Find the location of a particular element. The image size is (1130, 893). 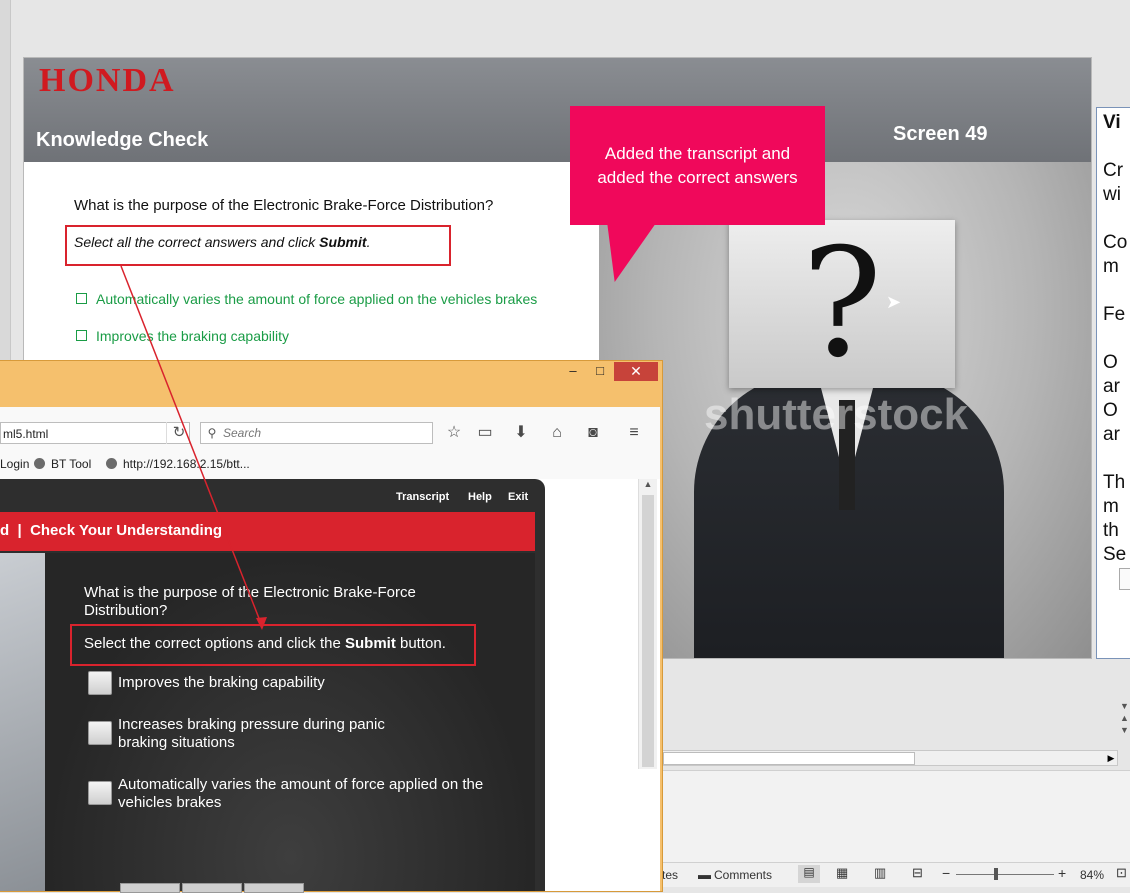

panel-text: Cr is located at coordinates (1113, 170).